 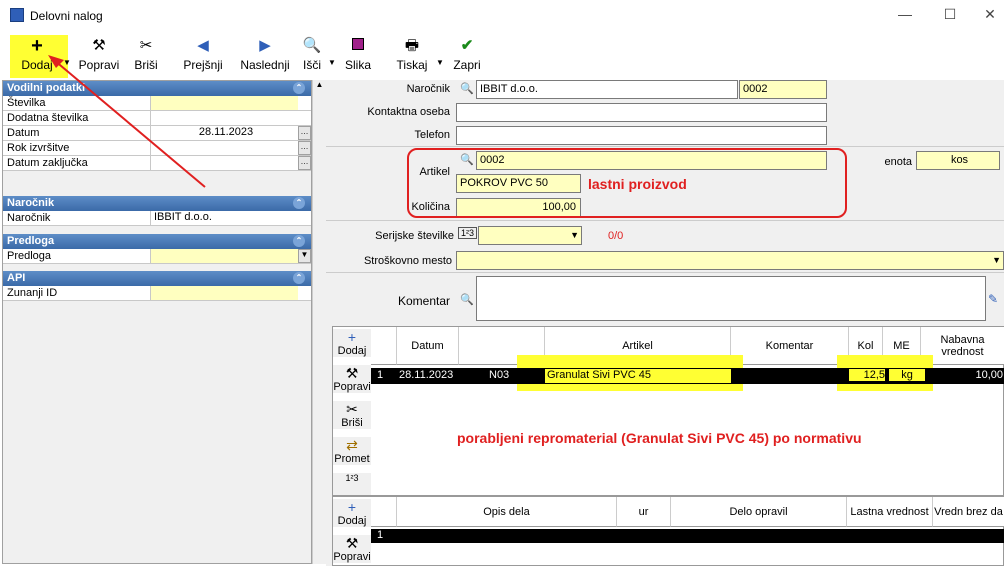 What do you see at coordinates (641, 112) in the screenshot?
I see `kontakt-input` at bounding box center [641, 112].